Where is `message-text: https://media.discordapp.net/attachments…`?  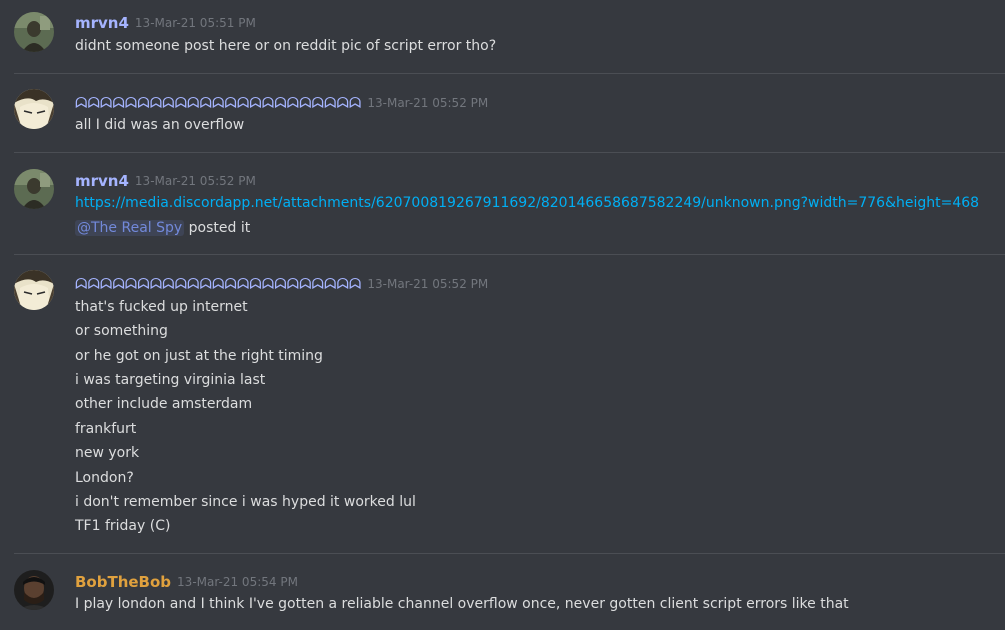 message-text: https://media.discordapp.net/attachments… is located at coordinates (527, 203).